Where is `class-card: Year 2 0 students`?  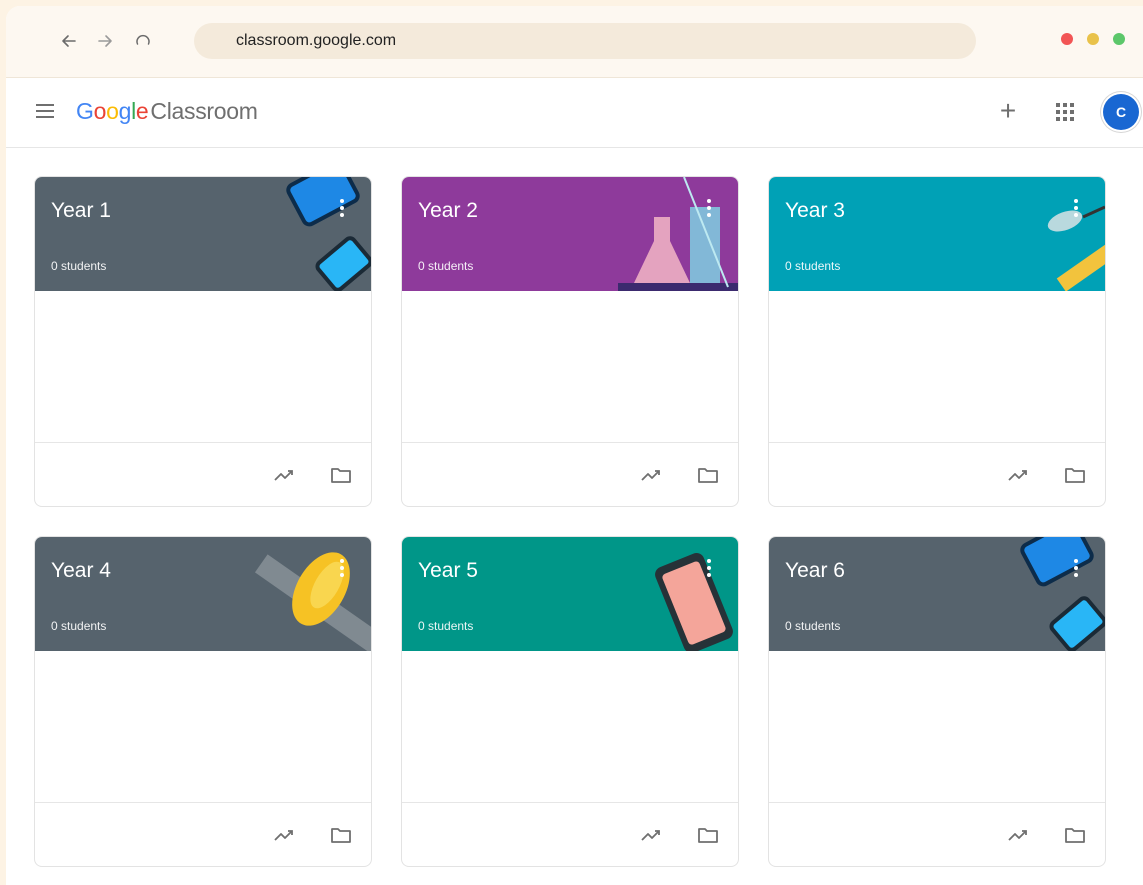
class-card: Year 2 0 students is located at coordinates (570, 341).